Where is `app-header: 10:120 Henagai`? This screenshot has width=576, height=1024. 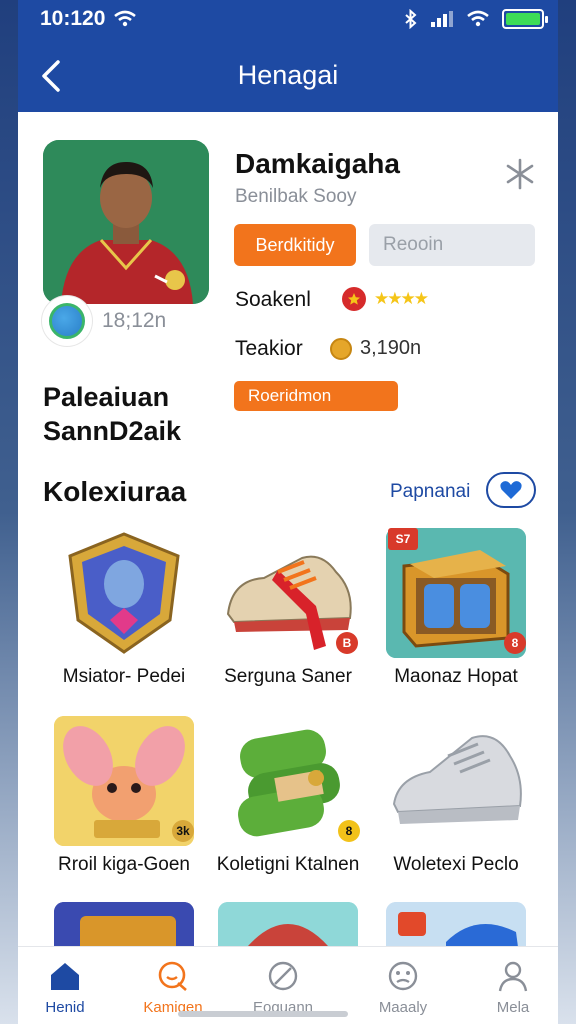
app-header: 10:120 Henagai is located at coordinates (288, 56).